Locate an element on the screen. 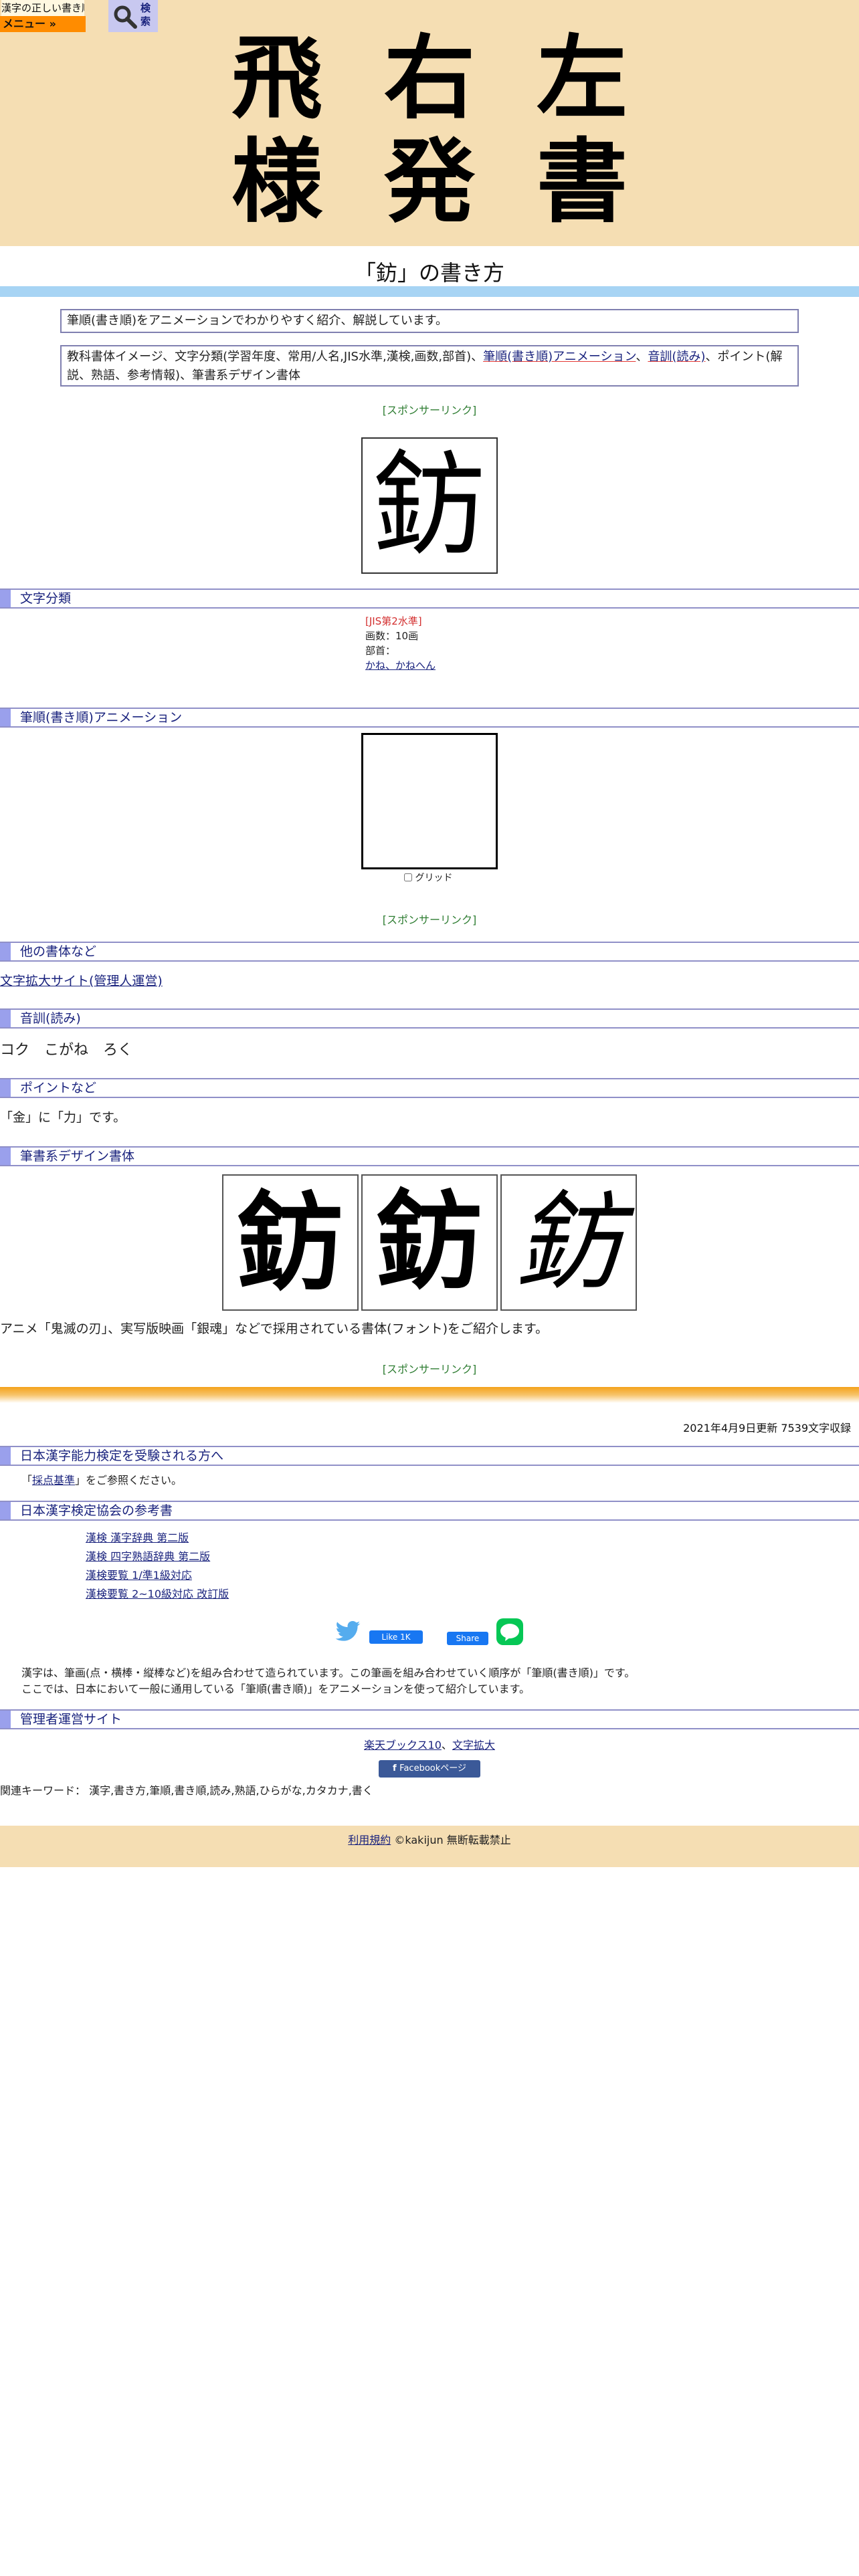 The height and width of the screenshot is (2576, 859). header: 漢字の正しい書き順(筆順) メニュー » 検索 飛 右 左 様 発 書 is located at coordinates (429, 123).